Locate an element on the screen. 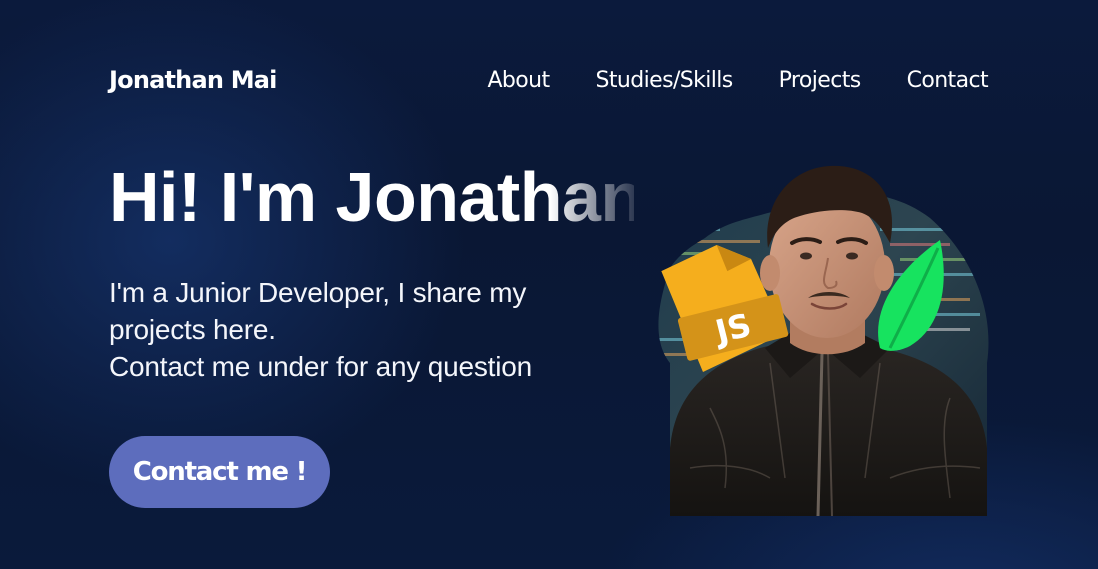 The height and width of the screenshot is (569, 1098). hero-description-line: I'm a Junior Developer, I share my is located at coordinates (318, 292).